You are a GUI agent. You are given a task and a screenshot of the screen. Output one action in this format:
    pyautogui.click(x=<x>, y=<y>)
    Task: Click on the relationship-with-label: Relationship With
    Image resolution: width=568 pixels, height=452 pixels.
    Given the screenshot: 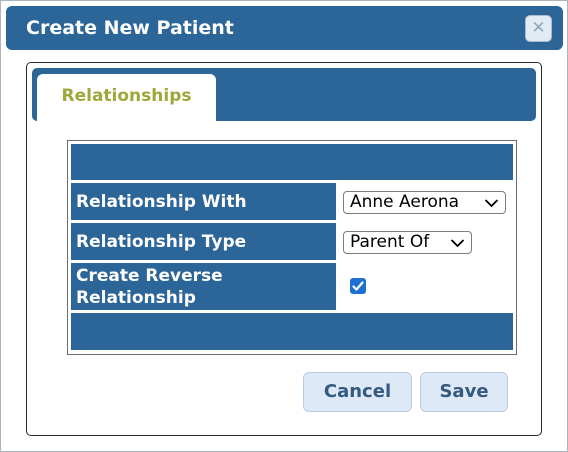 What is the action you would take?
    pyautogui.click(x=203, y=201)
    